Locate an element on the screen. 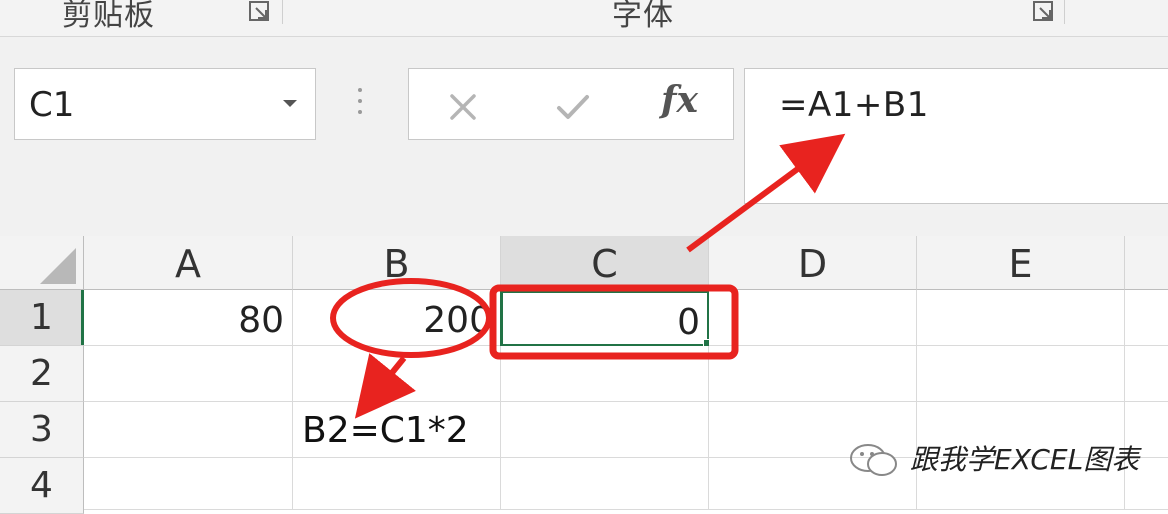 The height and width of the screenshot is (514, 1168). watermark-text: 跟我学EXCEL图表 is located at coordinates (1025, 459).